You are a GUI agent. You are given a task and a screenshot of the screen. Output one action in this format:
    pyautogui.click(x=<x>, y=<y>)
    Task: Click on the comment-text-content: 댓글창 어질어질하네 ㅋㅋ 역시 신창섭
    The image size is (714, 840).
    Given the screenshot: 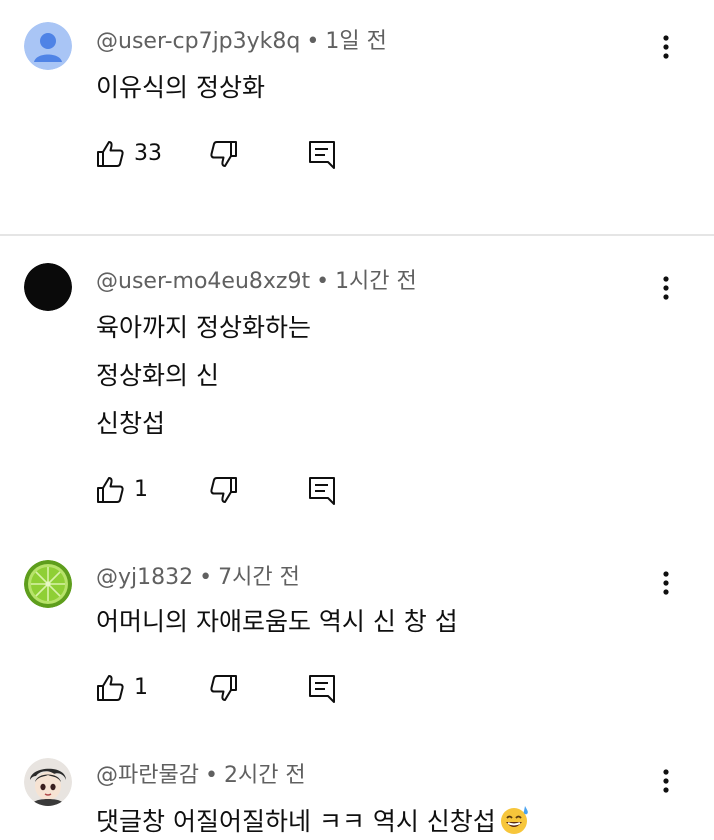 What is the action you would take?
    pyautogui.click(x=296, y=821)
    